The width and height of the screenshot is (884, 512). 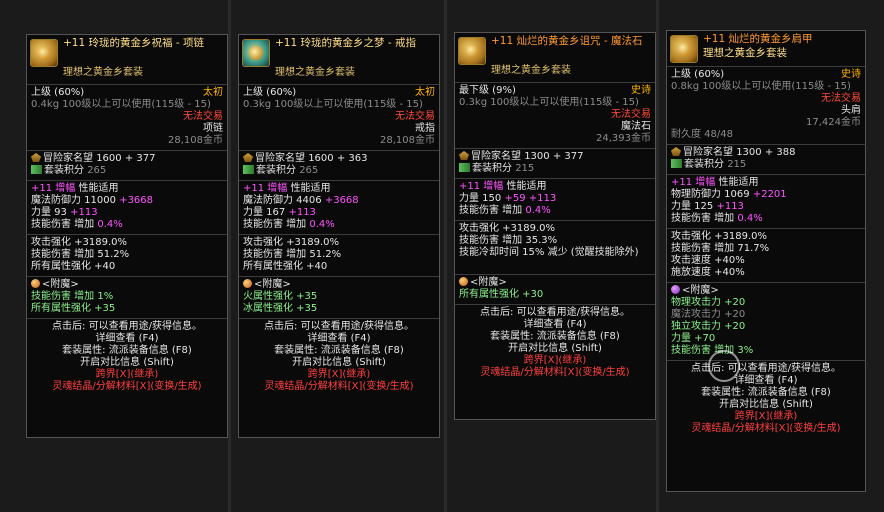 I want to click on enchant-line: 所有属性强化 +30, so click(x=501, y=294).